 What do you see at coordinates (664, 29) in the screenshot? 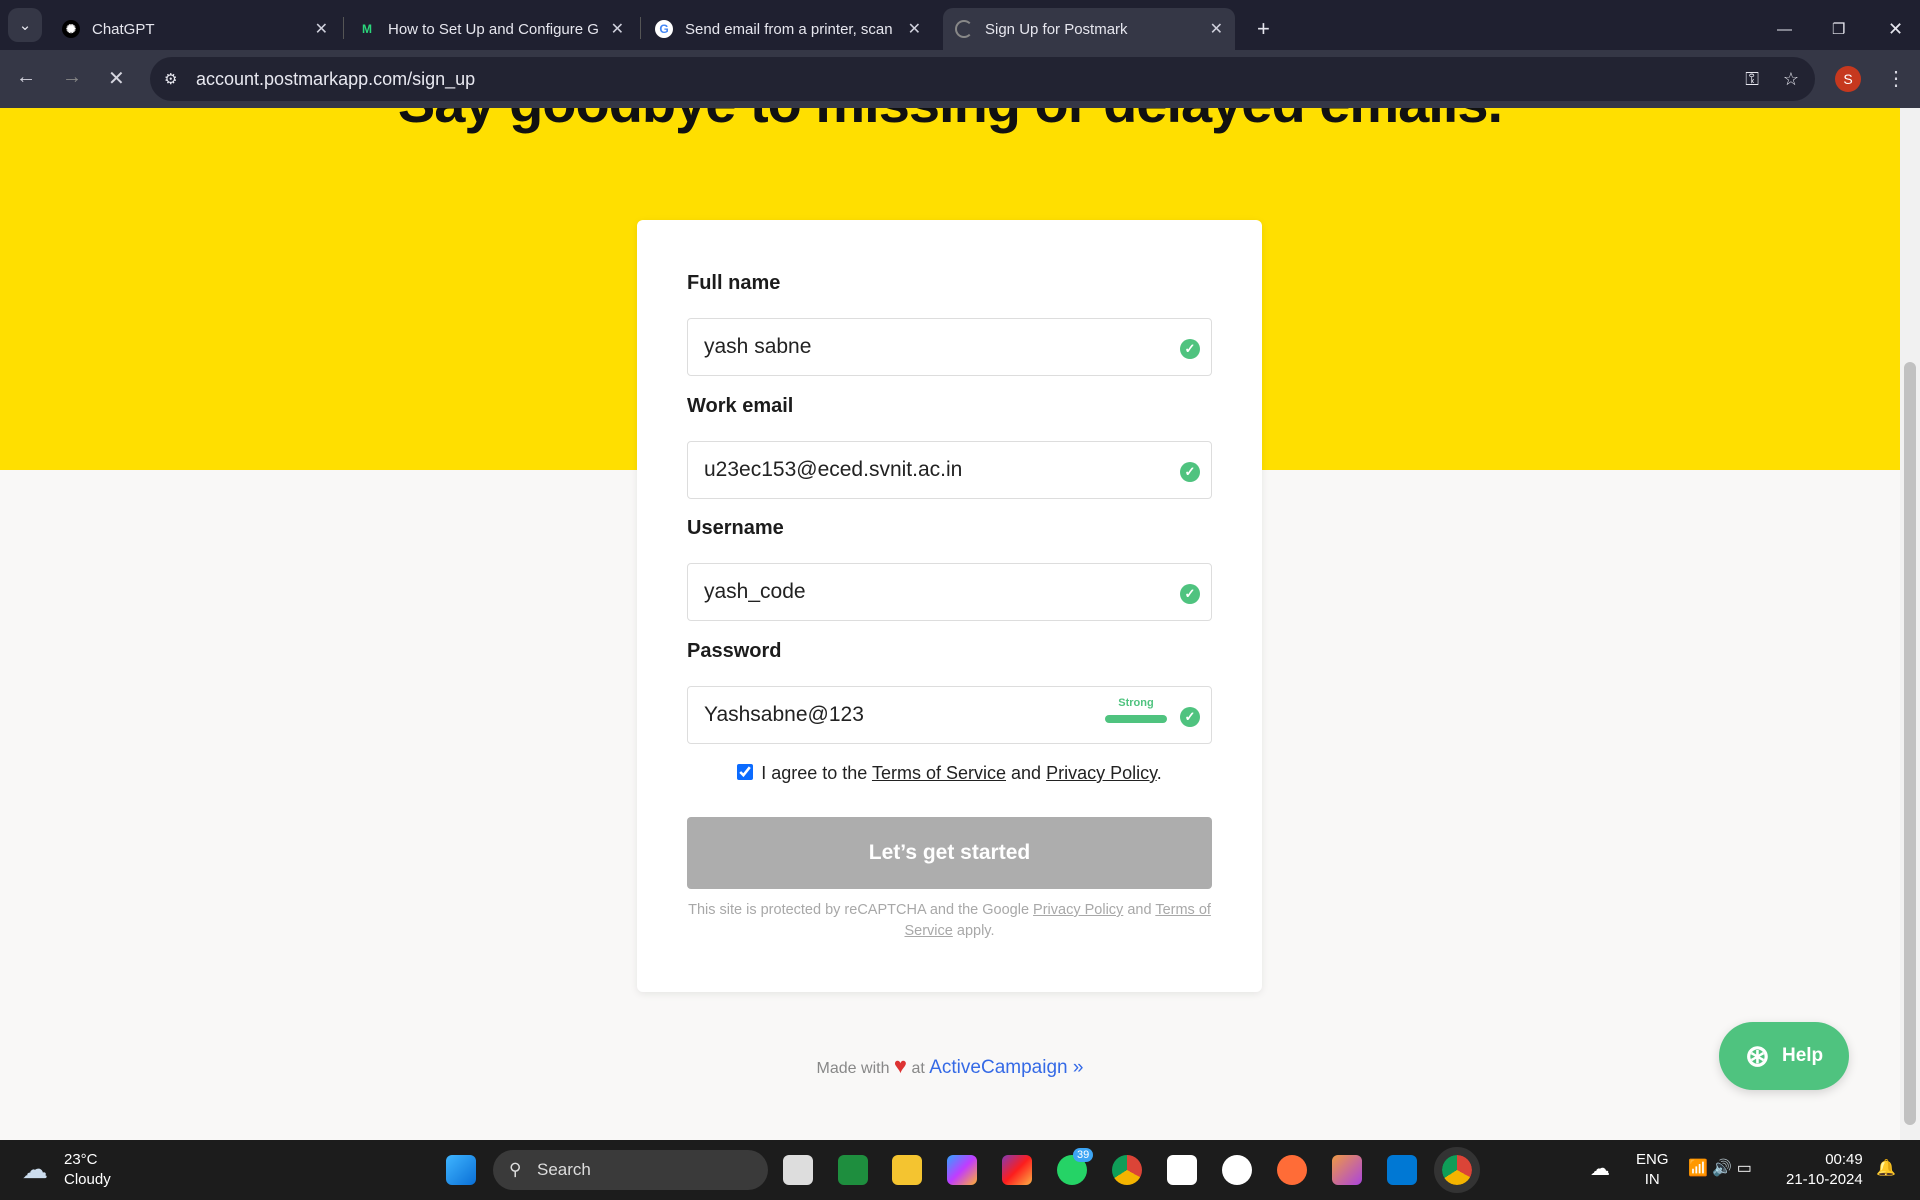
I see `google-icon: G` at bounding box center [664, 29].